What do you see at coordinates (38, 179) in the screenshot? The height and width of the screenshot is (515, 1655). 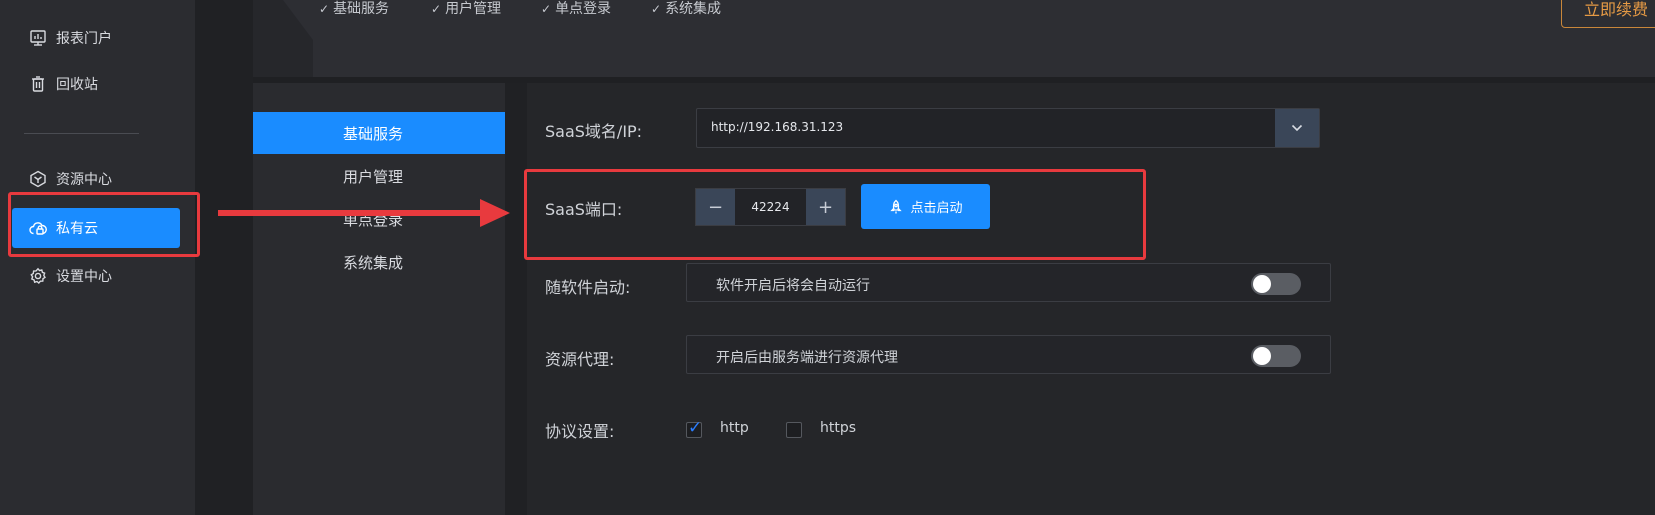 I see `resource-hexagon-icon` at bounding box center [38, 179].